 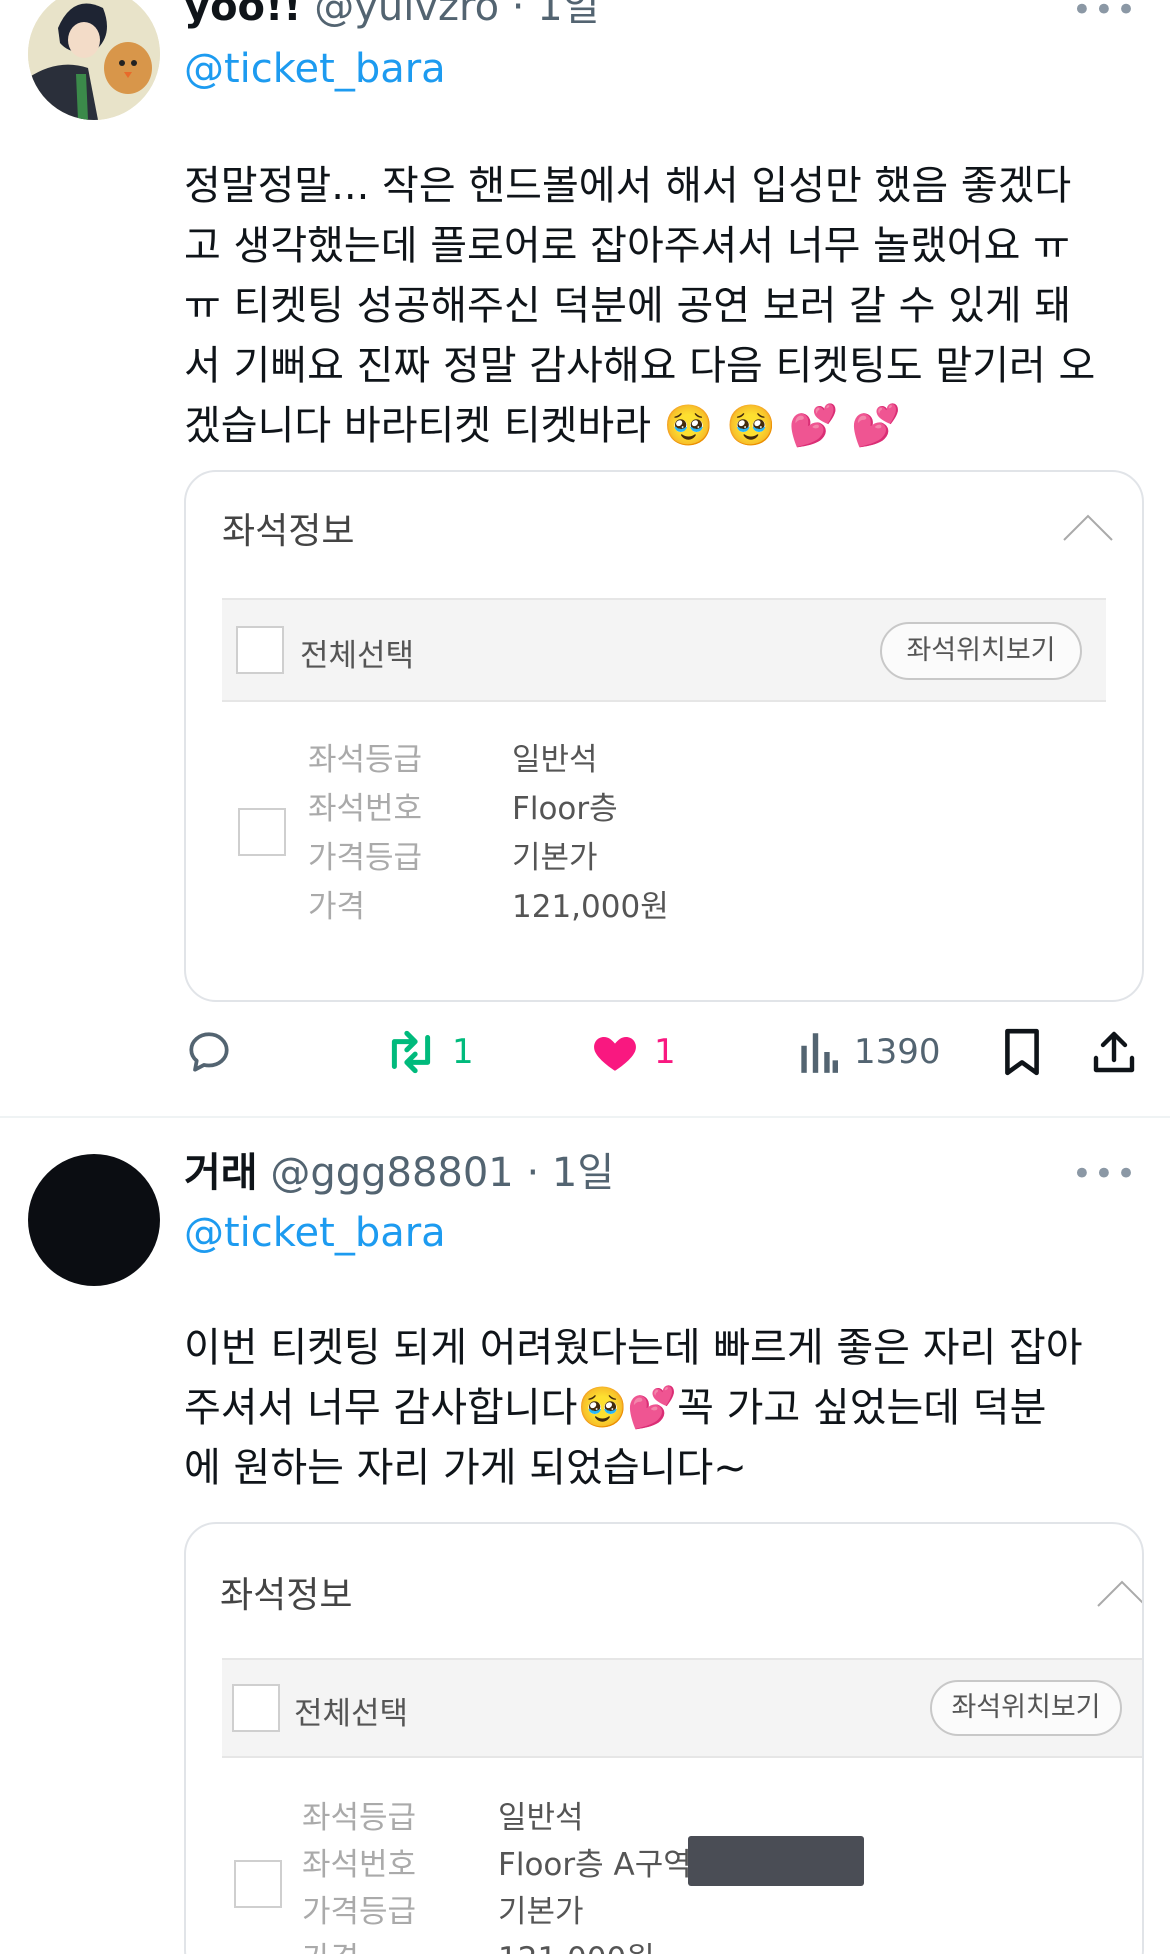 I want to click on views-button: 1390, so click(x=868, y=1052).